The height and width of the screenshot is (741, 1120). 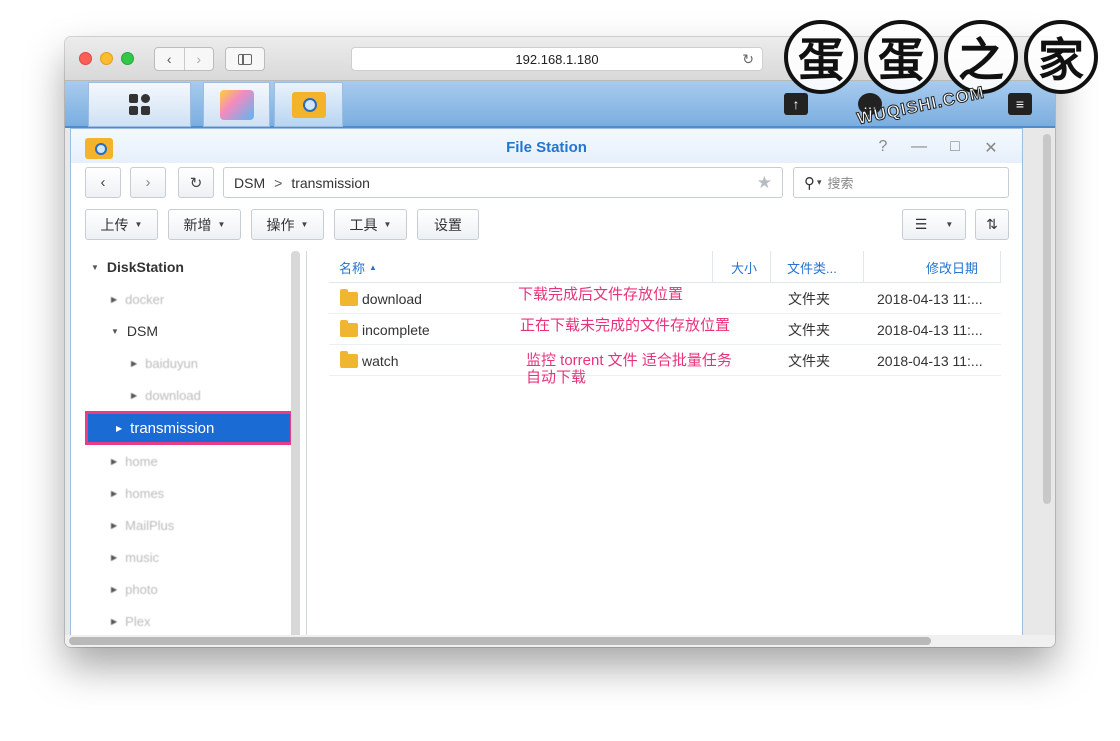 I want to click on breadcrumb-current: transmission, so click(x=330, y=183).